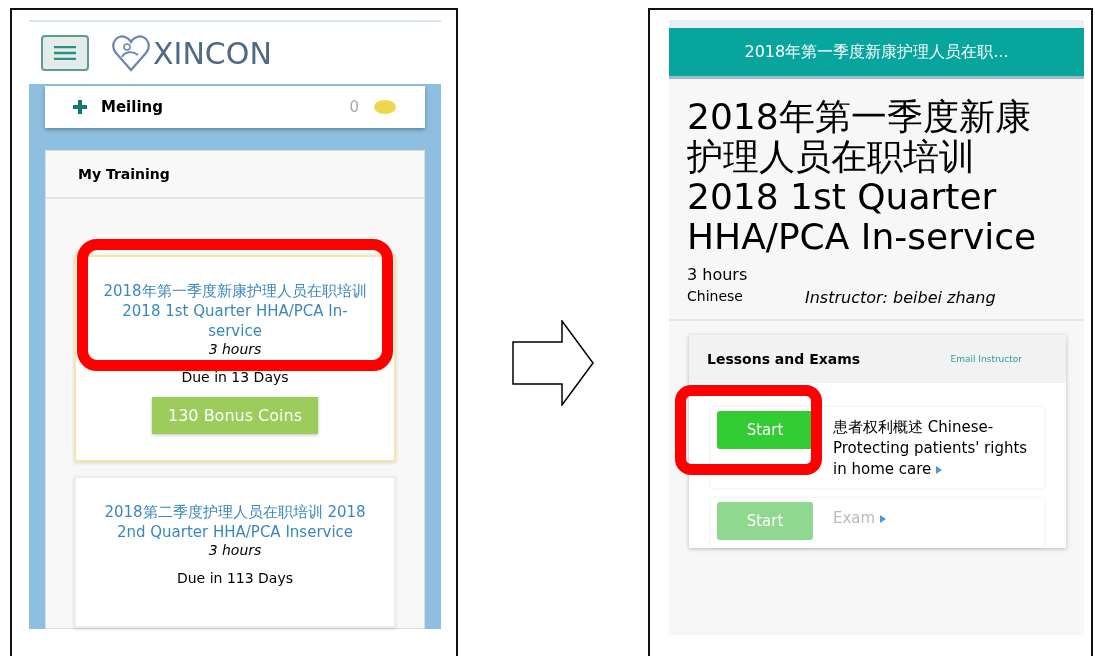 The height and width of the screenshot is (656, 1095). What do you see at coordinates (784, 359) in the screenshot?
I see `panel-title: Lessons and Exams` at bounding box center [784, 359].